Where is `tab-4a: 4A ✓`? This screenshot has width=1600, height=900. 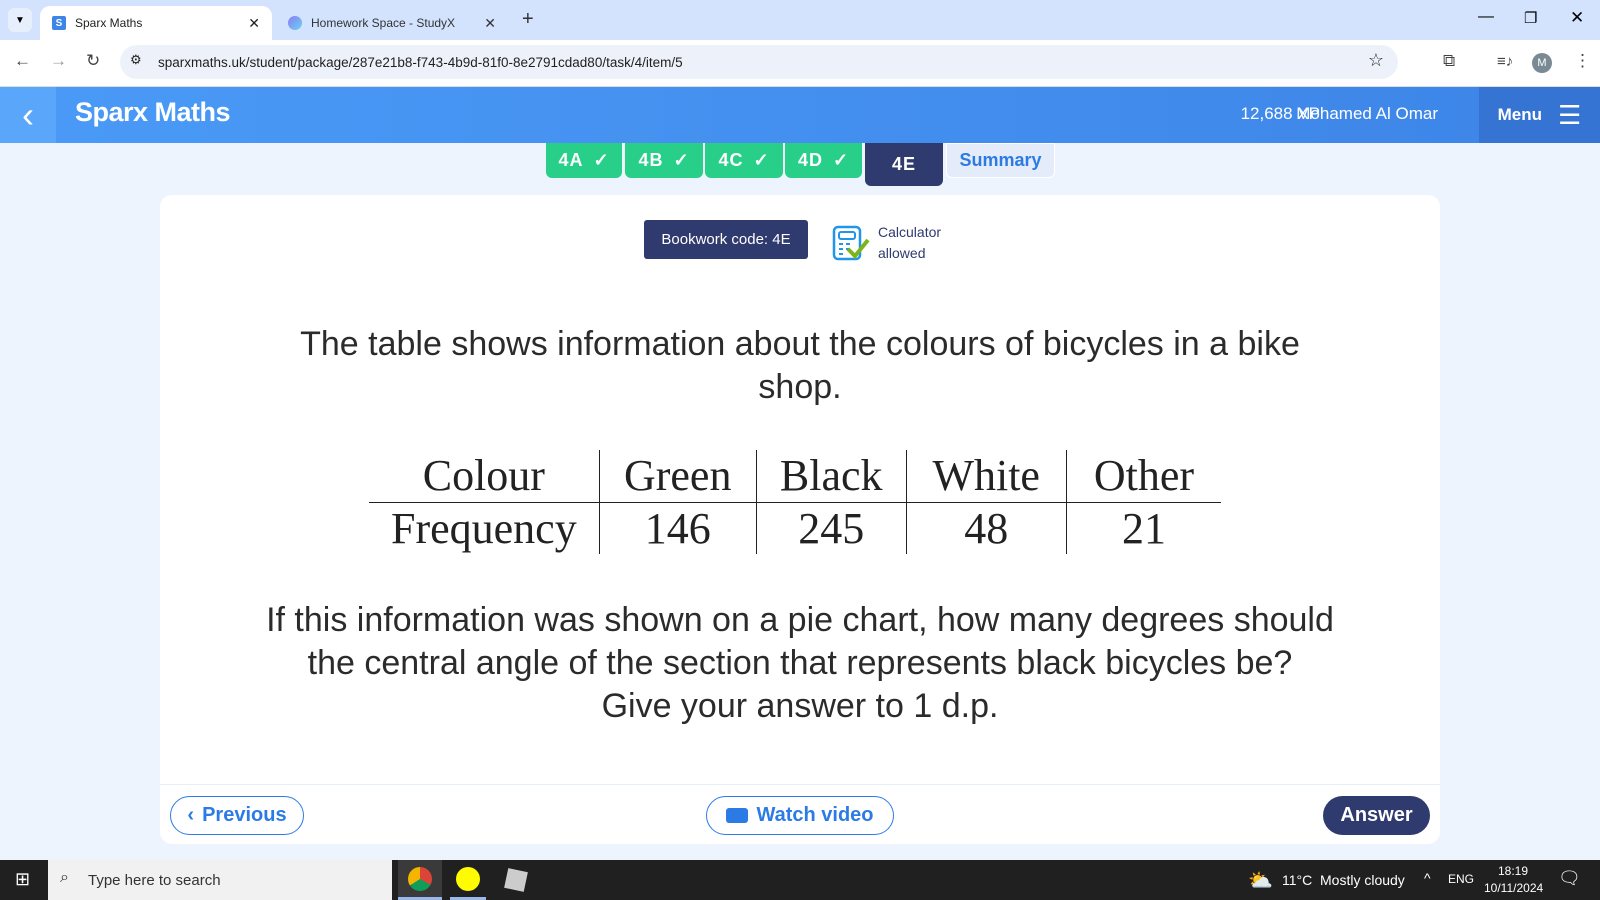
tab-4a: 4A ✓ is located at coordinates (584, 160).